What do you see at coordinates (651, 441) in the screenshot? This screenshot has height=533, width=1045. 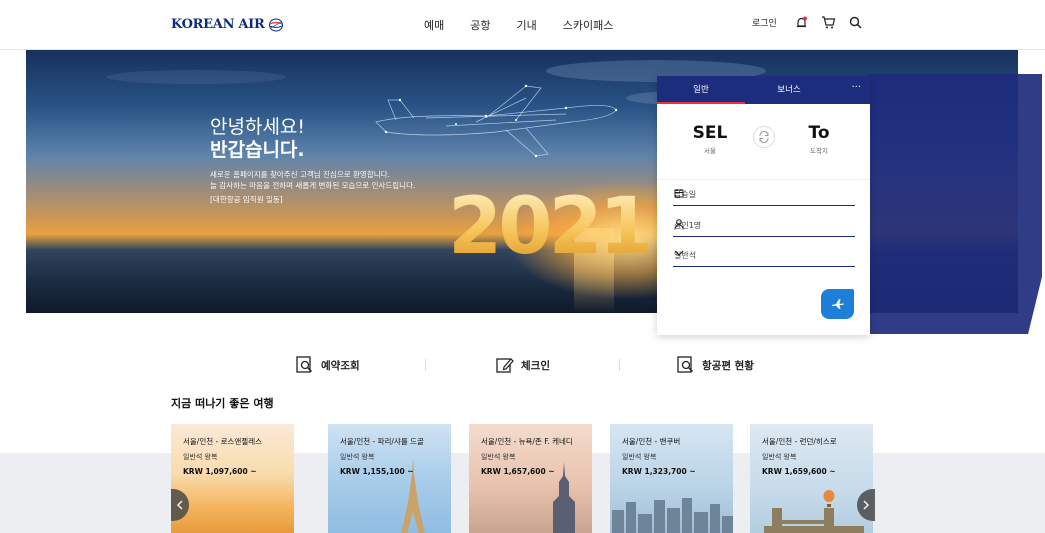 I see `card-route: 서울/인천 - 밴쿠버` at bounding box center [651, 441].